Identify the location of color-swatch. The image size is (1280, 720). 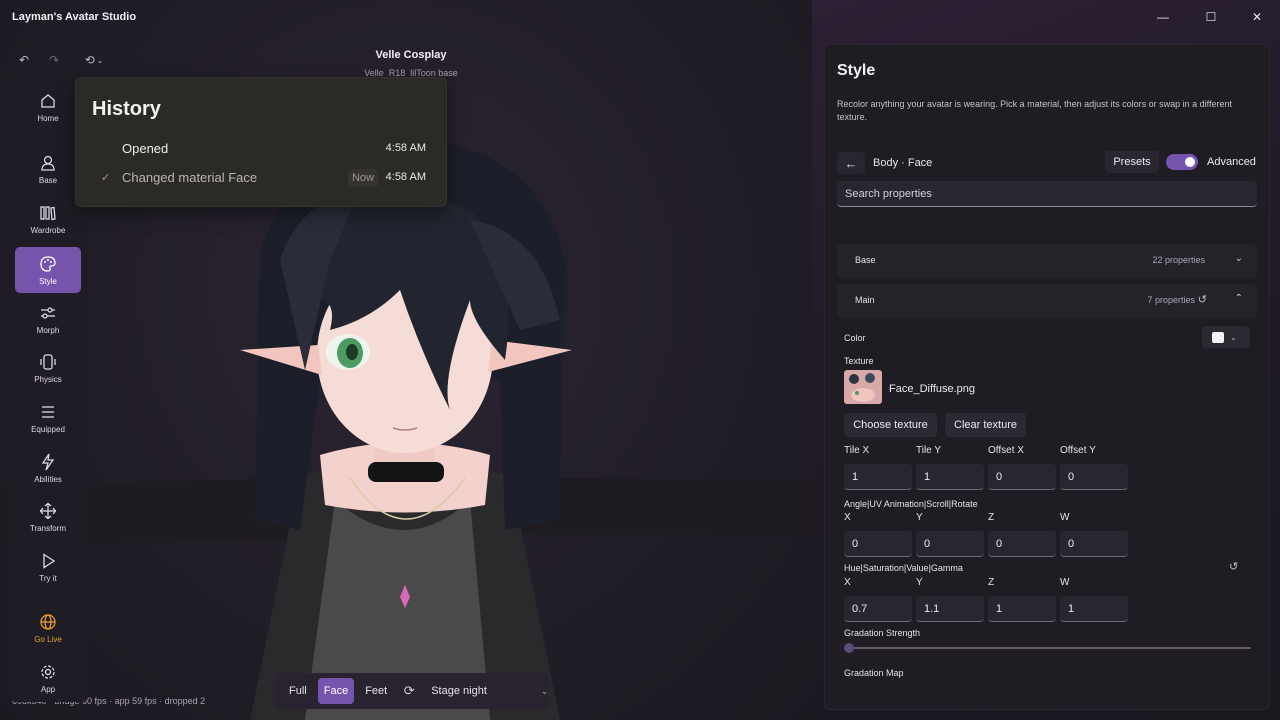
(1218, 337).